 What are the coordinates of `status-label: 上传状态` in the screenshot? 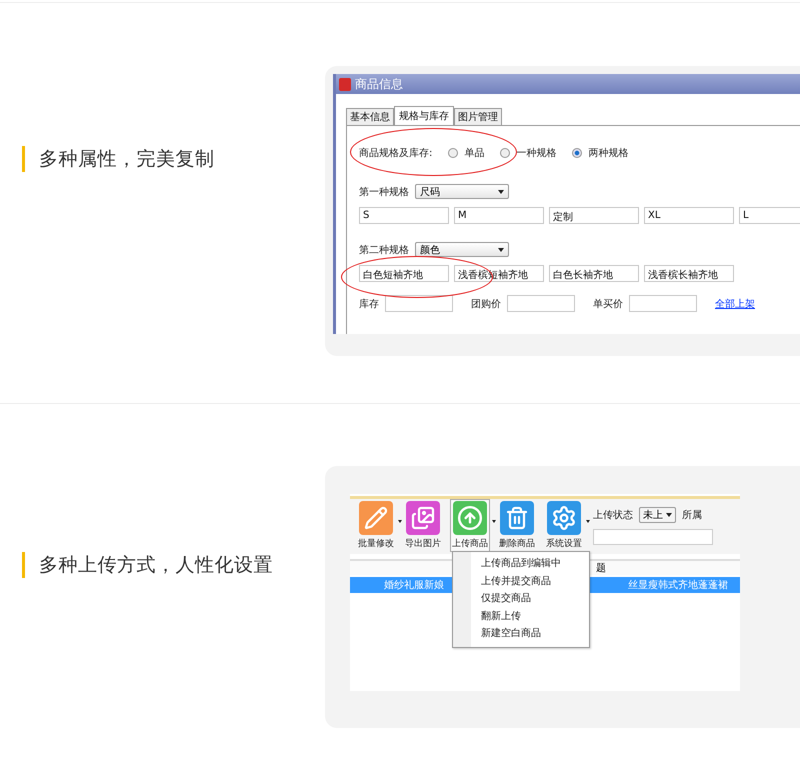 It's located at (613, 515).